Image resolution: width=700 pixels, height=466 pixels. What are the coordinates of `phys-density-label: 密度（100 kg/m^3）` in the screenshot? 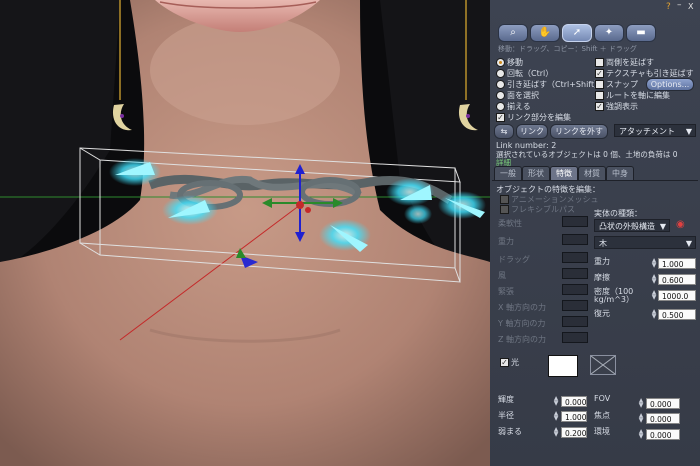 It's located at (614, 295).